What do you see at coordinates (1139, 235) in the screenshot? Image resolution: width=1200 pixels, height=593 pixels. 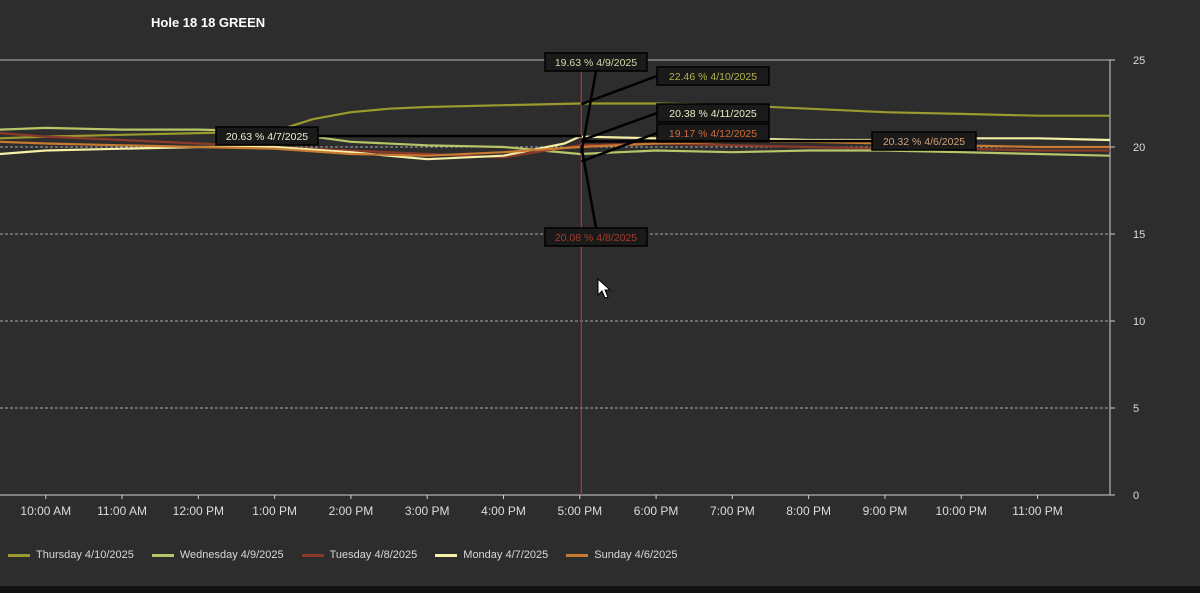 I see `y-tick-label: 15` at bounding box center [1139, 235].